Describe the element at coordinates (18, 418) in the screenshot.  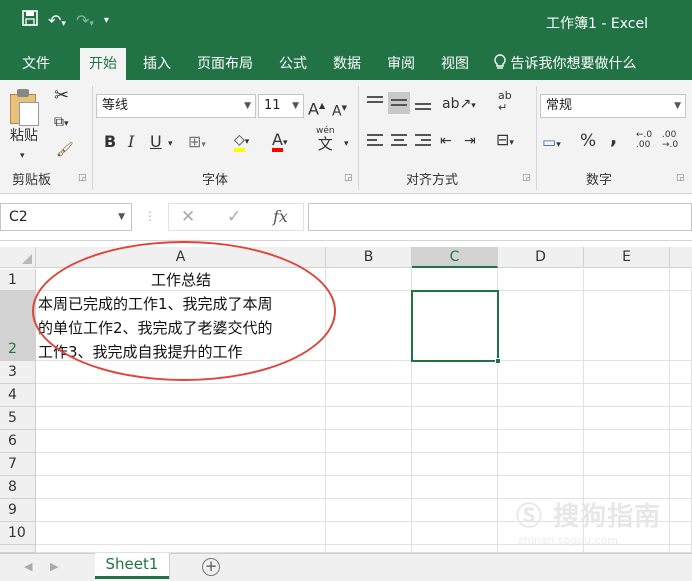
I see `row-header-5: 5` at that location.